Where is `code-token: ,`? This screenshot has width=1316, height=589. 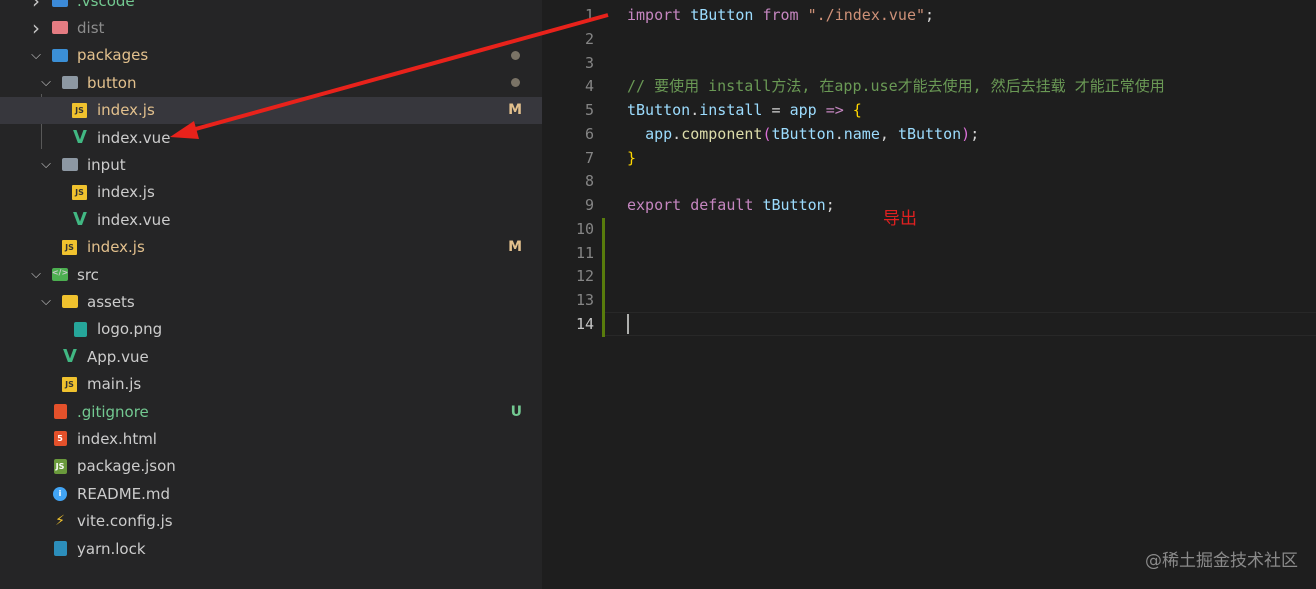 code-token: , is located at coordinates (888, 133).